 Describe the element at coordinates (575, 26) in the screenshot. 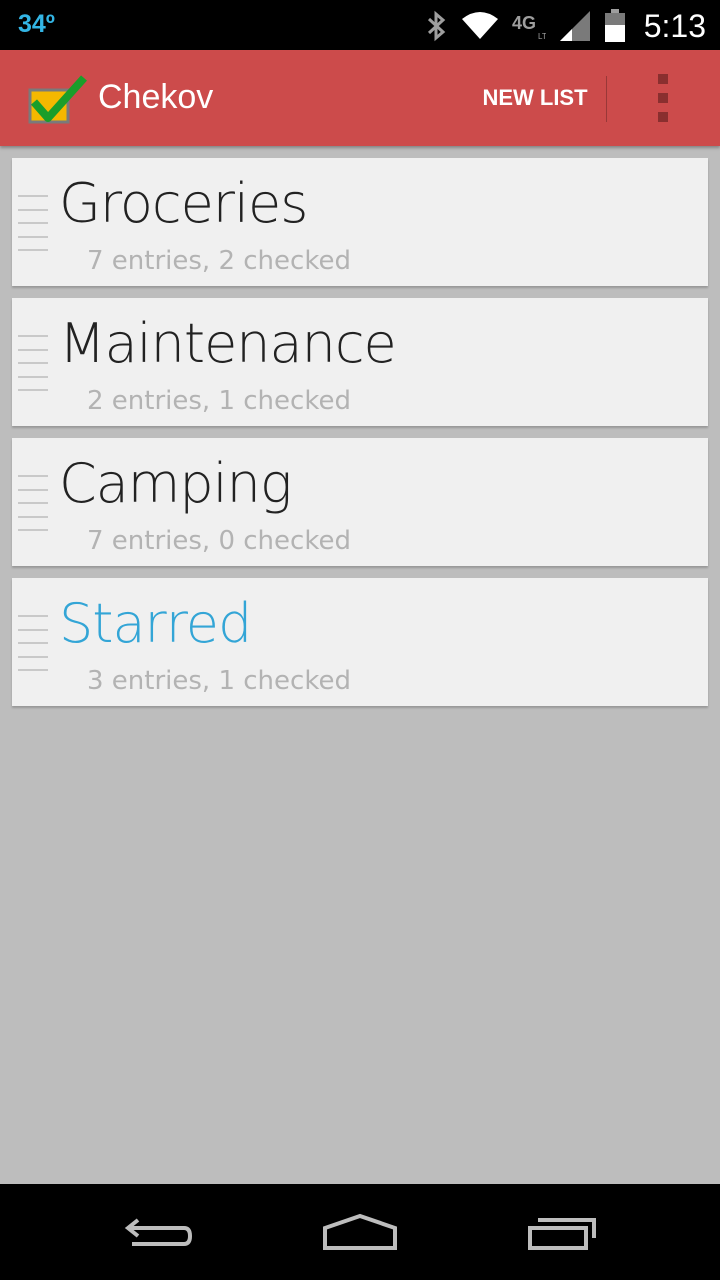

I see `signal-icon` at that location.